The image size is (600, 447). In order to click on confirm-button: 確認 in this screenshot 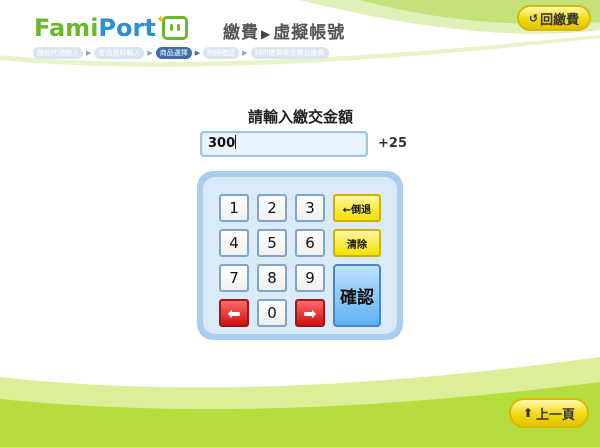, I will do `click(357, 295)`.